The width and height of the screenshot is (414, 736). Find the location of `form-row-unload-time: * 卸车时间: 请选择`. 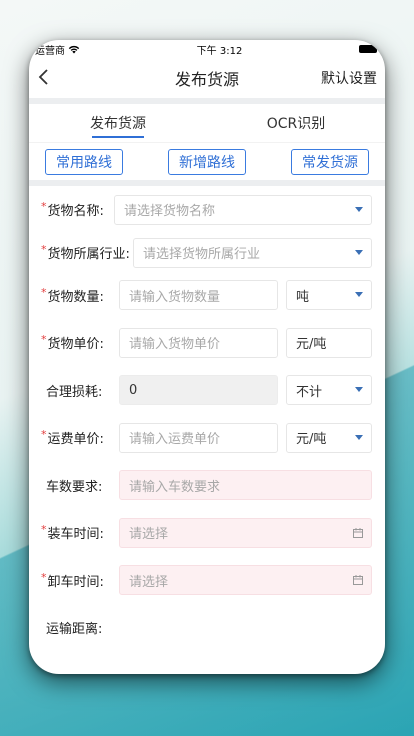

form-row-unload-time: * 卸车时间: 请选择 is located at coordinates (207, 581).